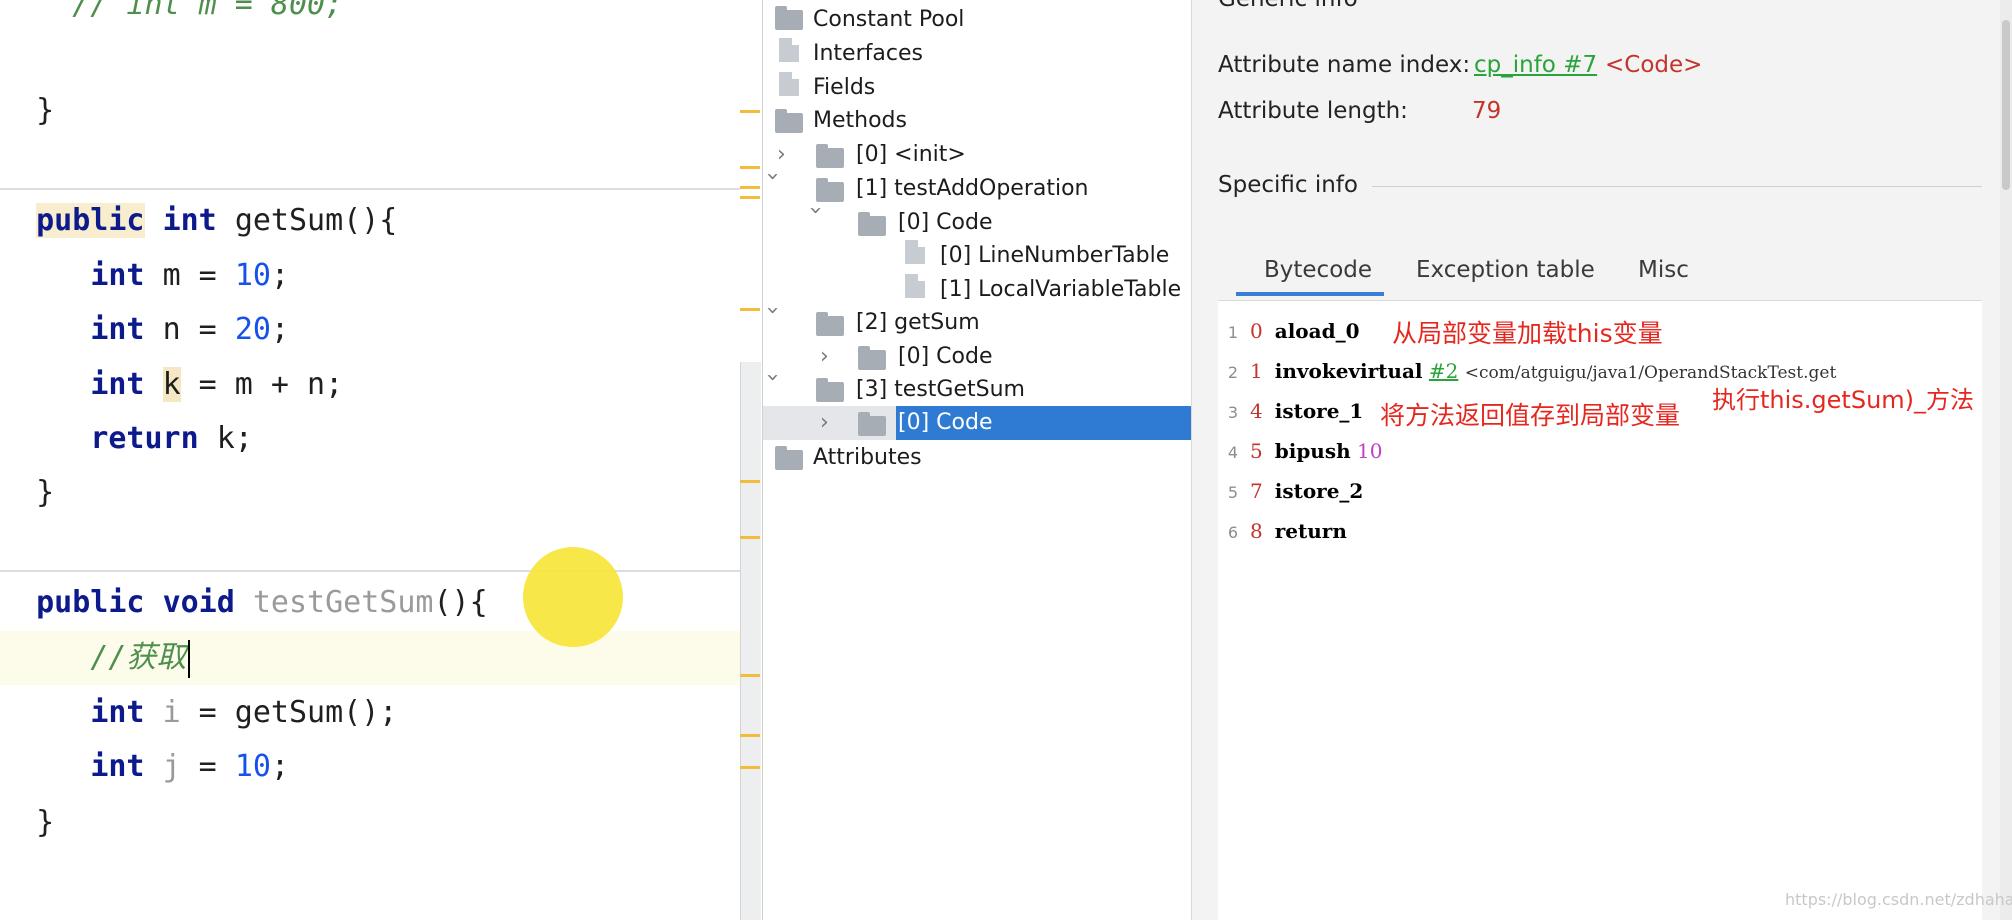 This screenshot has height=921, width=2012. I want to click on code-line-getsum-signature: public int getSum(){, so click(370, 221).